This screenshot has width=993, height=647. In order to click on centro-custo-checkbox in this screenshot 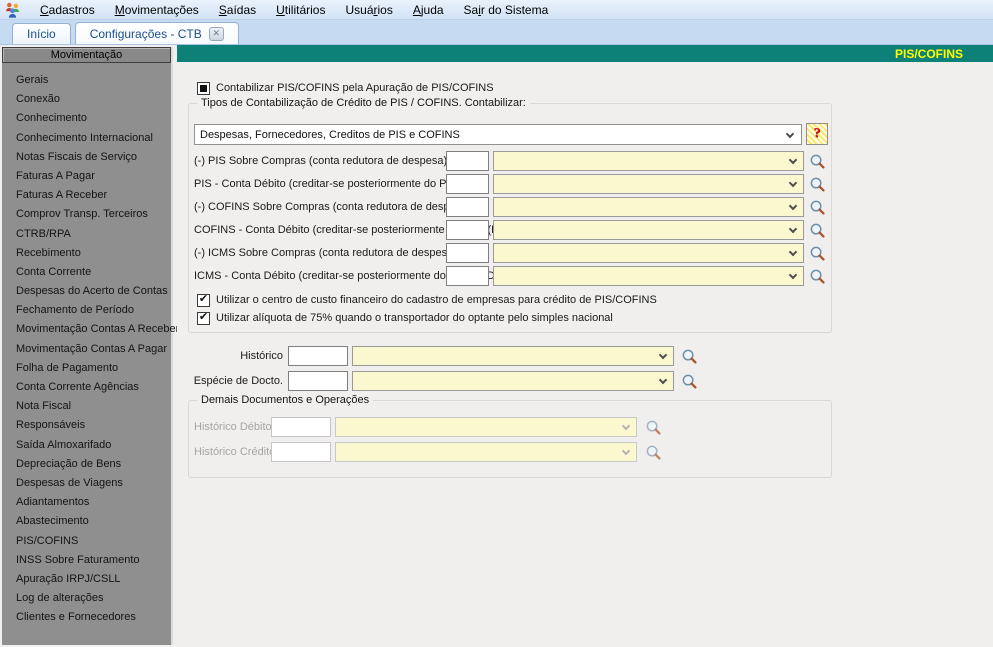, I will do `click(203, 300)`.